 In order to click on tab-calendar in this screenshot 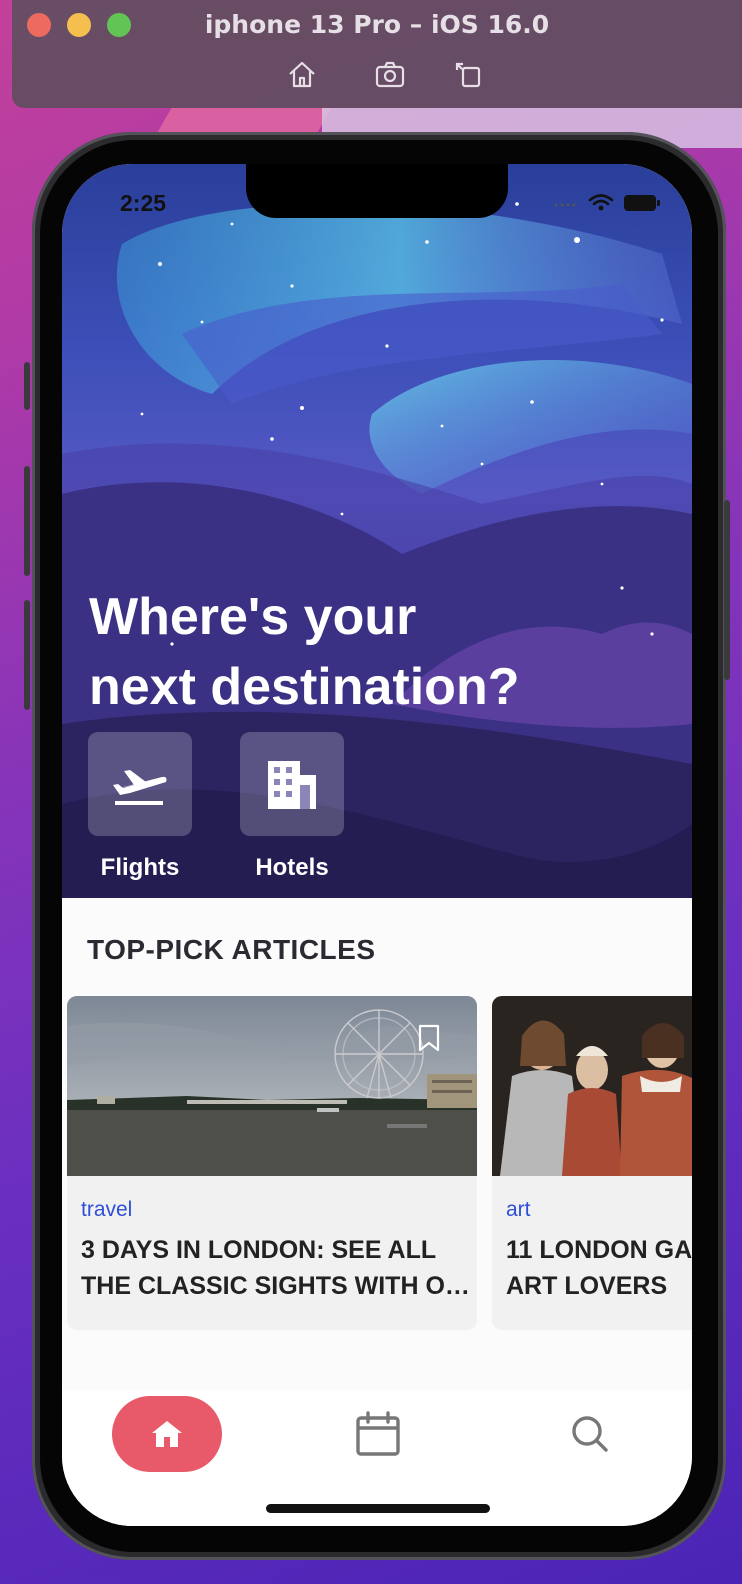, I will do `click(378, 1434)`.